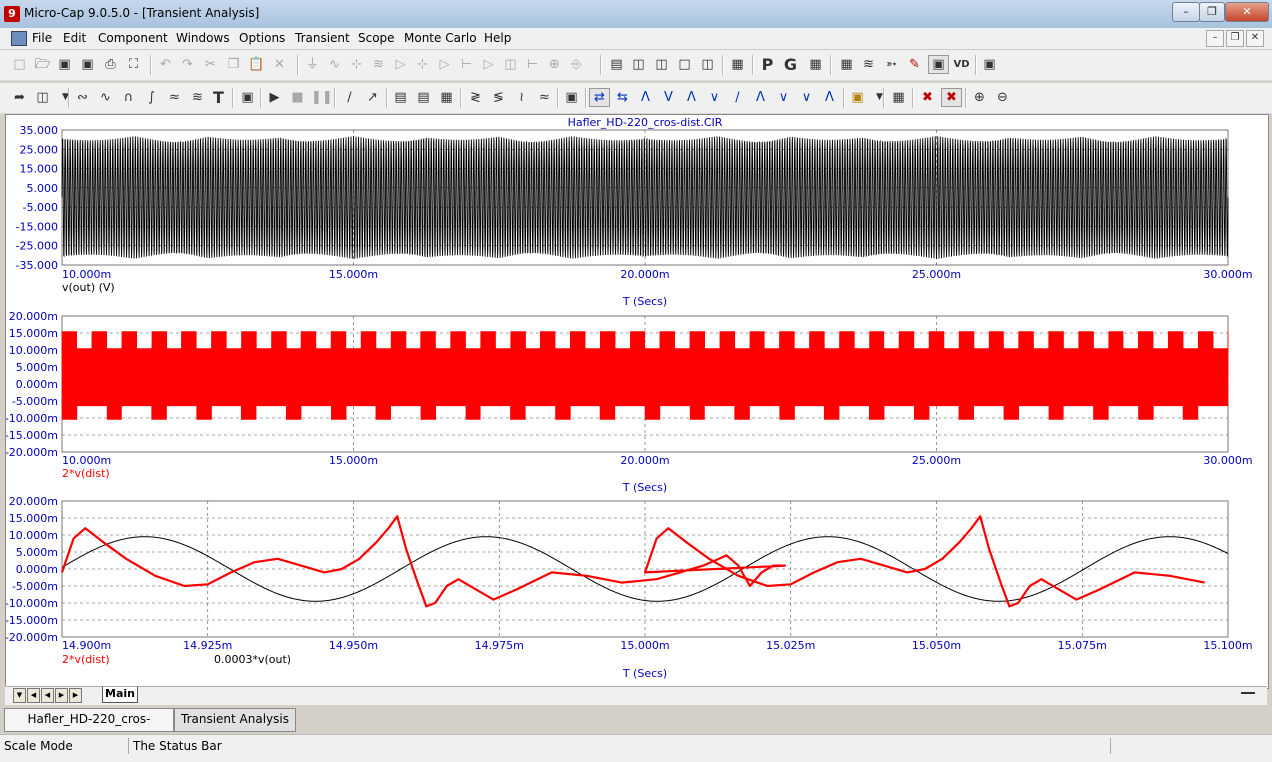  I want to click on cut-icon: ✂, so click(210, 64).